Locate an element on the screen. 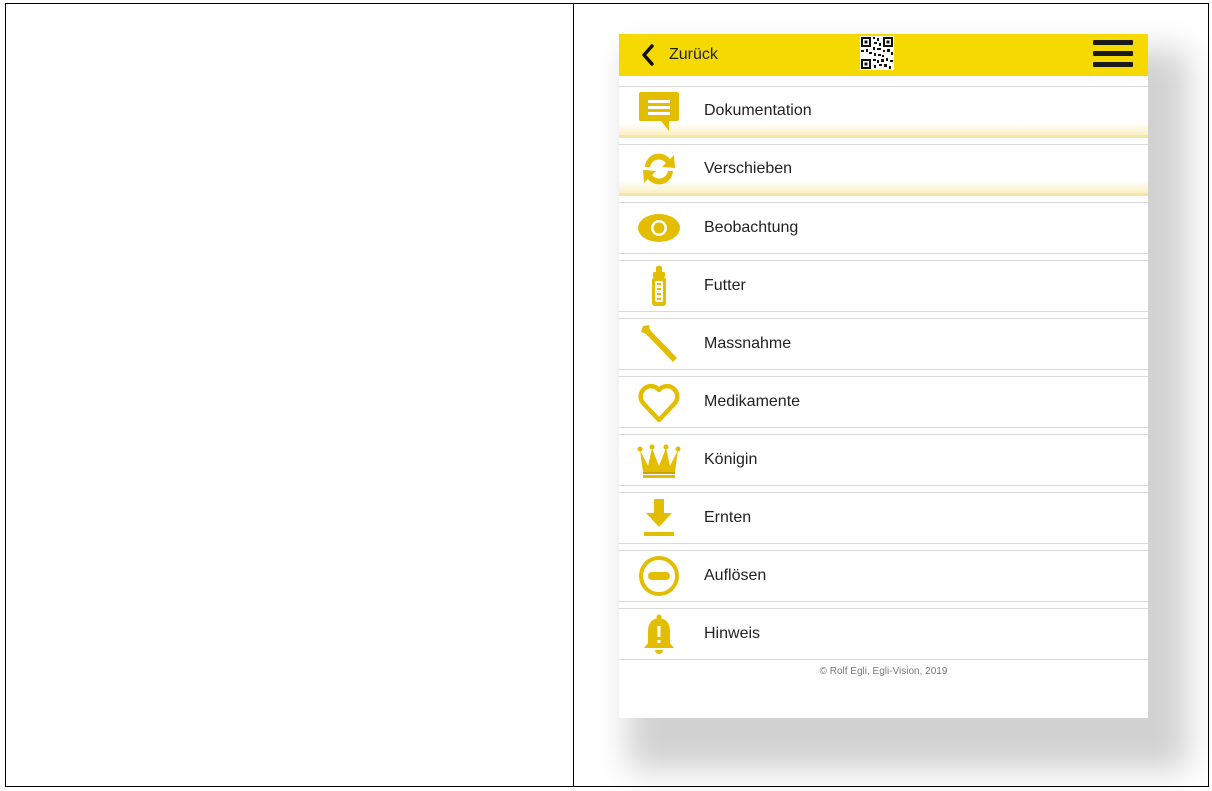 This screenshot has width=1212, height=791. list-item-massnahme: Massnahme is located at coordinates (883, 344).